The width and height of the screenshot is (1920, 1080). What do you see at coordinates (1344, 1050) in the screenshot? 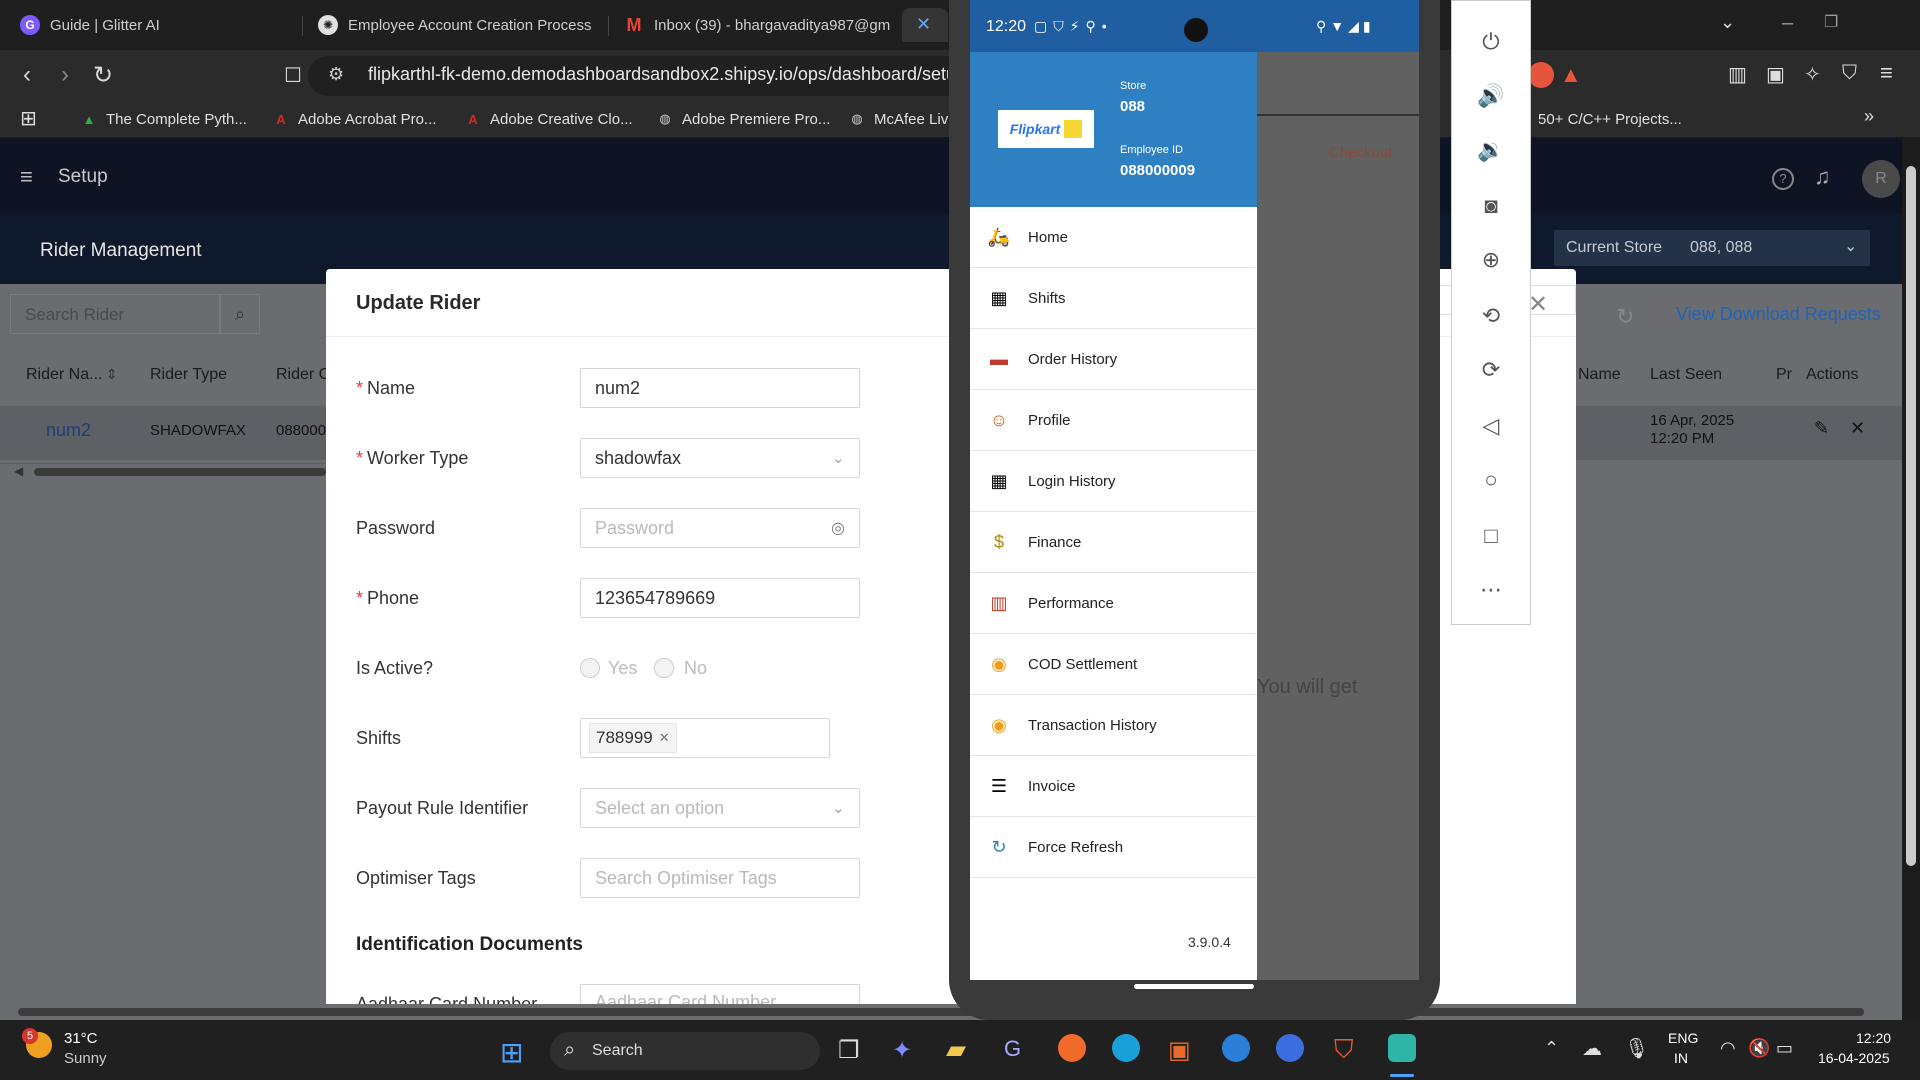
I see `brave-icon: ⛉` at bounding box center [1344, 1050].